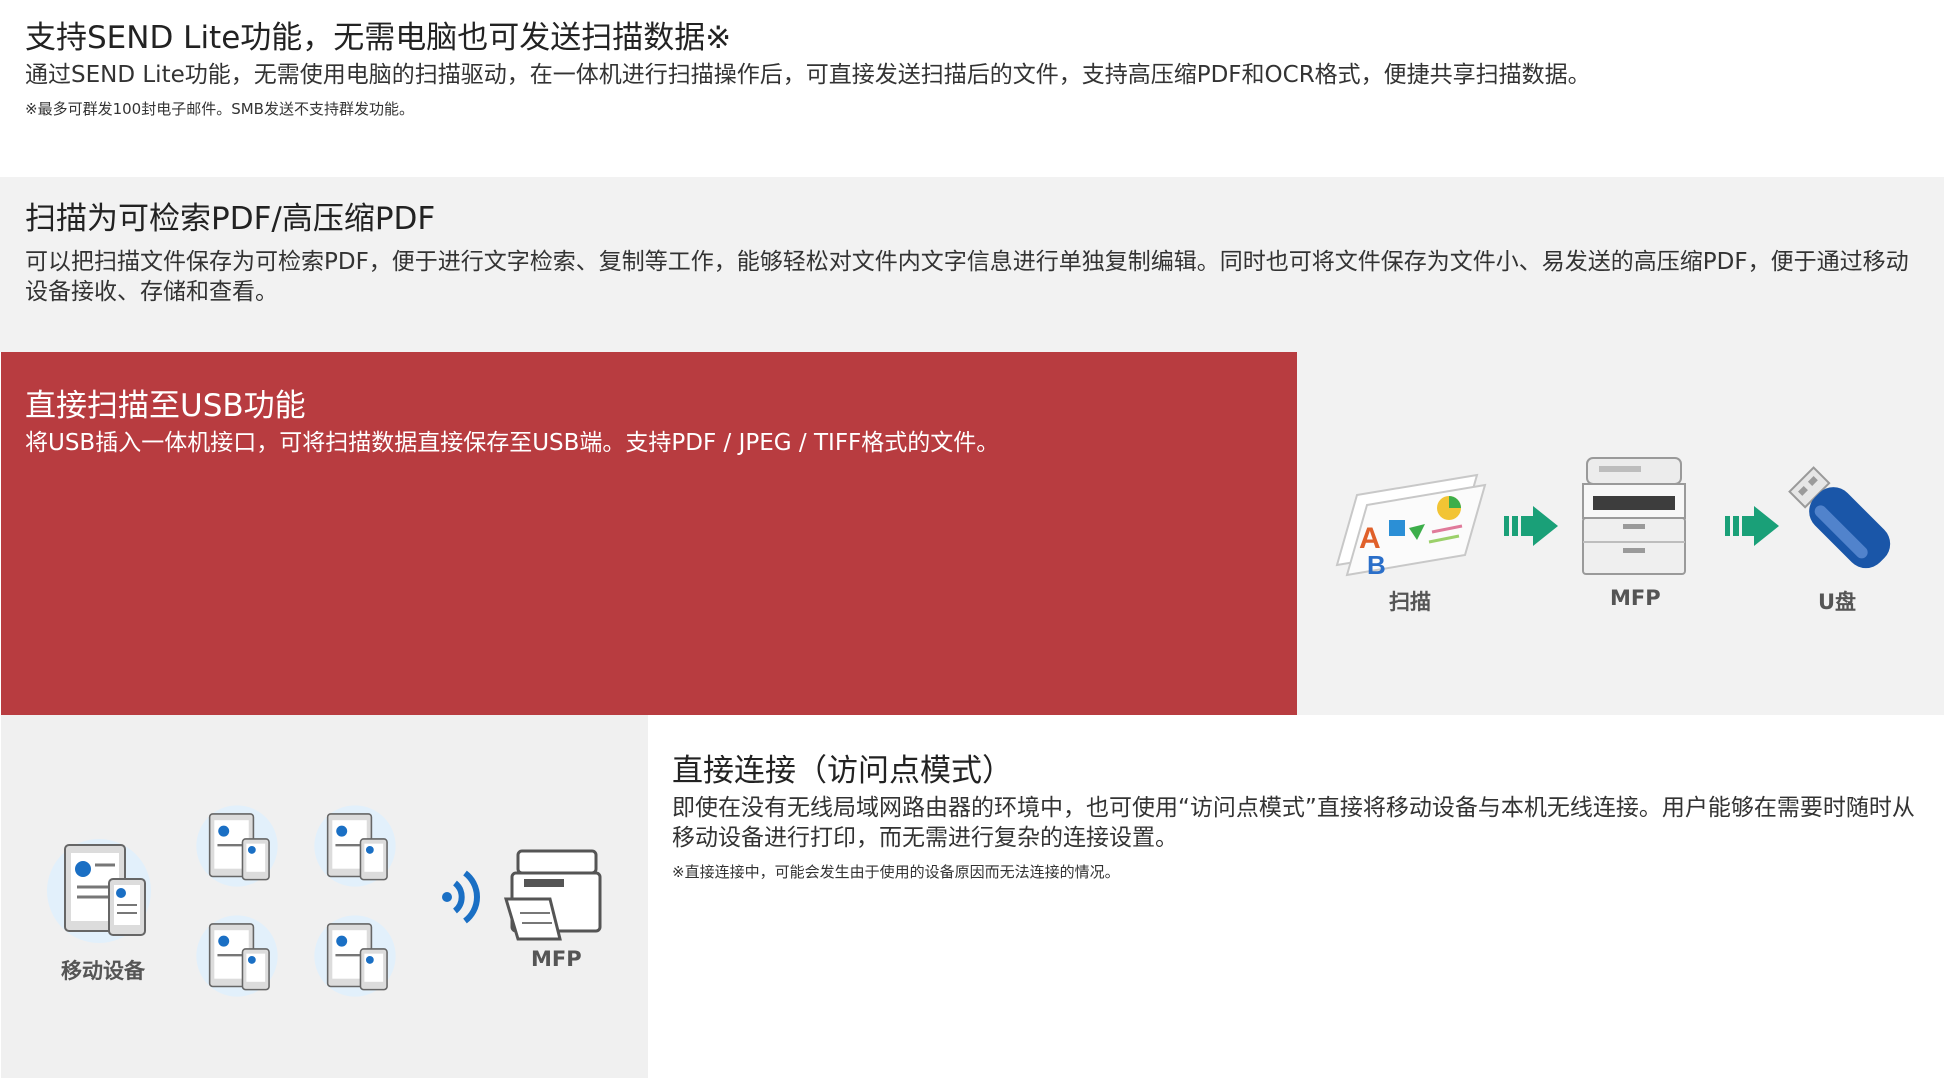  Describe the element at coordinates (1410, 602) in the screenshot. I see `scan-label: 扫描` at that location.